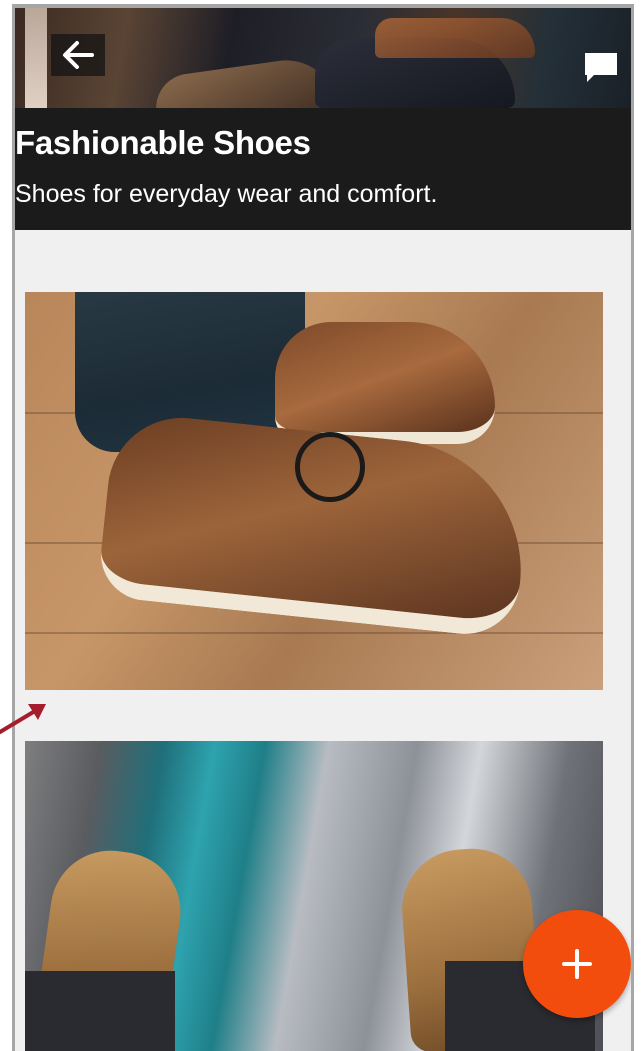 The image size is (642, 1051). I want to click on plus-icon, so click(577, 964).